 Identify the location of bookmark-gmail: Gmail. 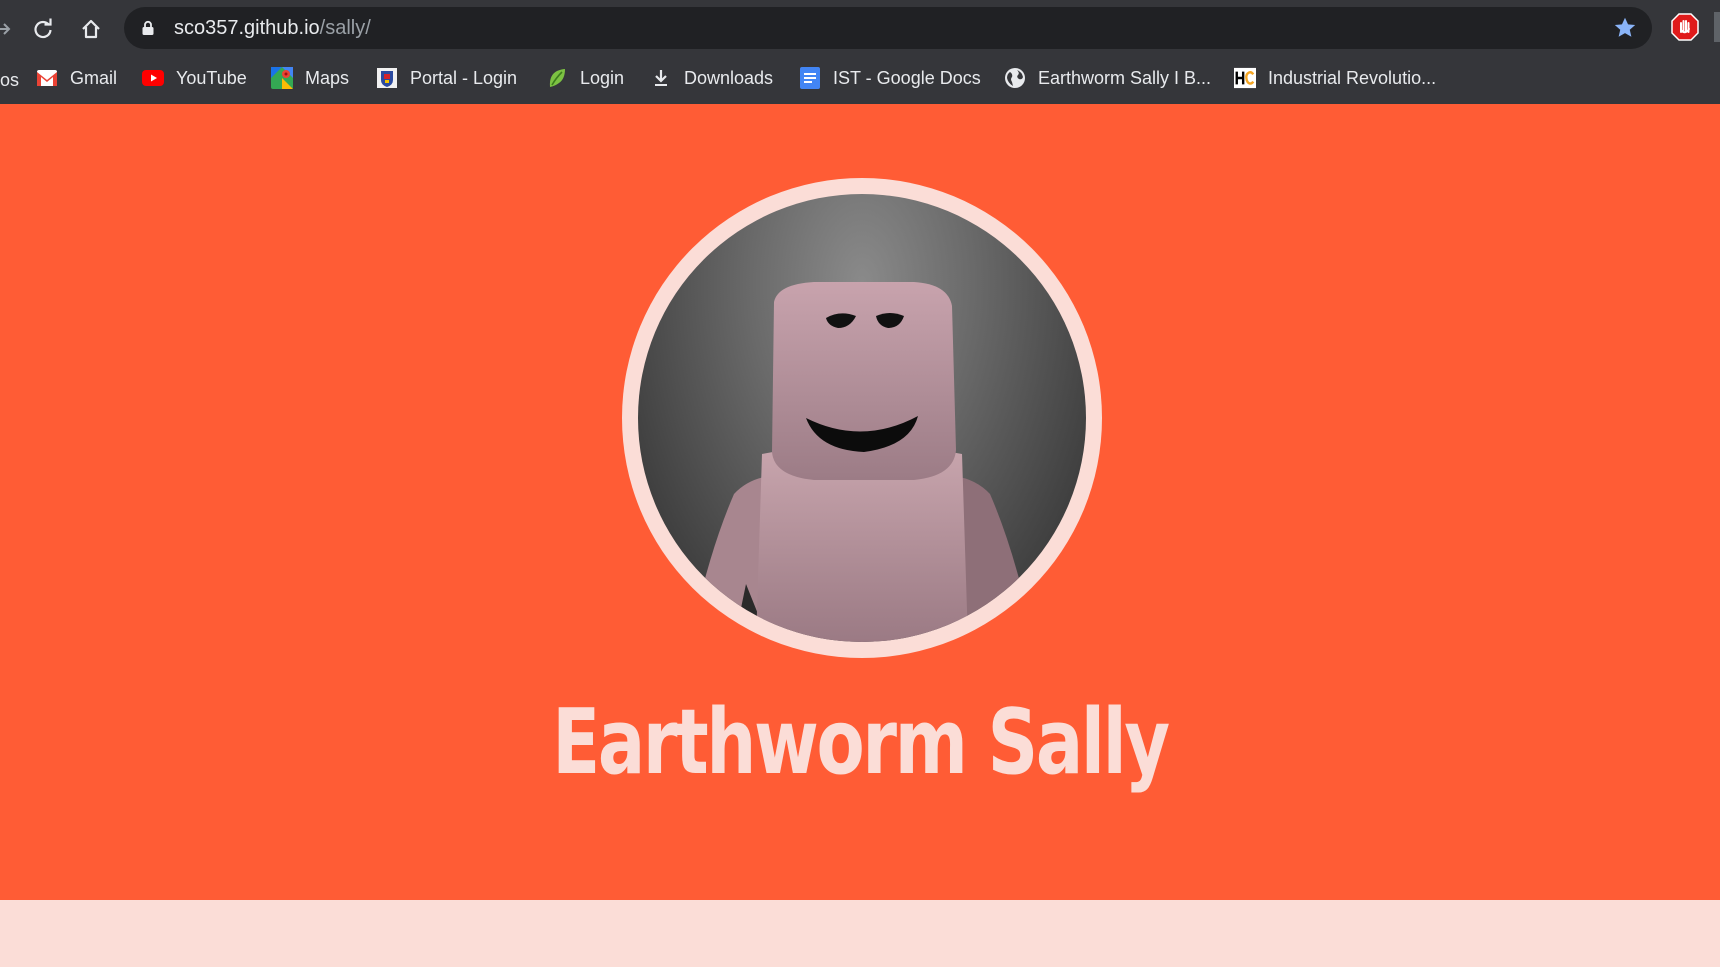
(76, 78).